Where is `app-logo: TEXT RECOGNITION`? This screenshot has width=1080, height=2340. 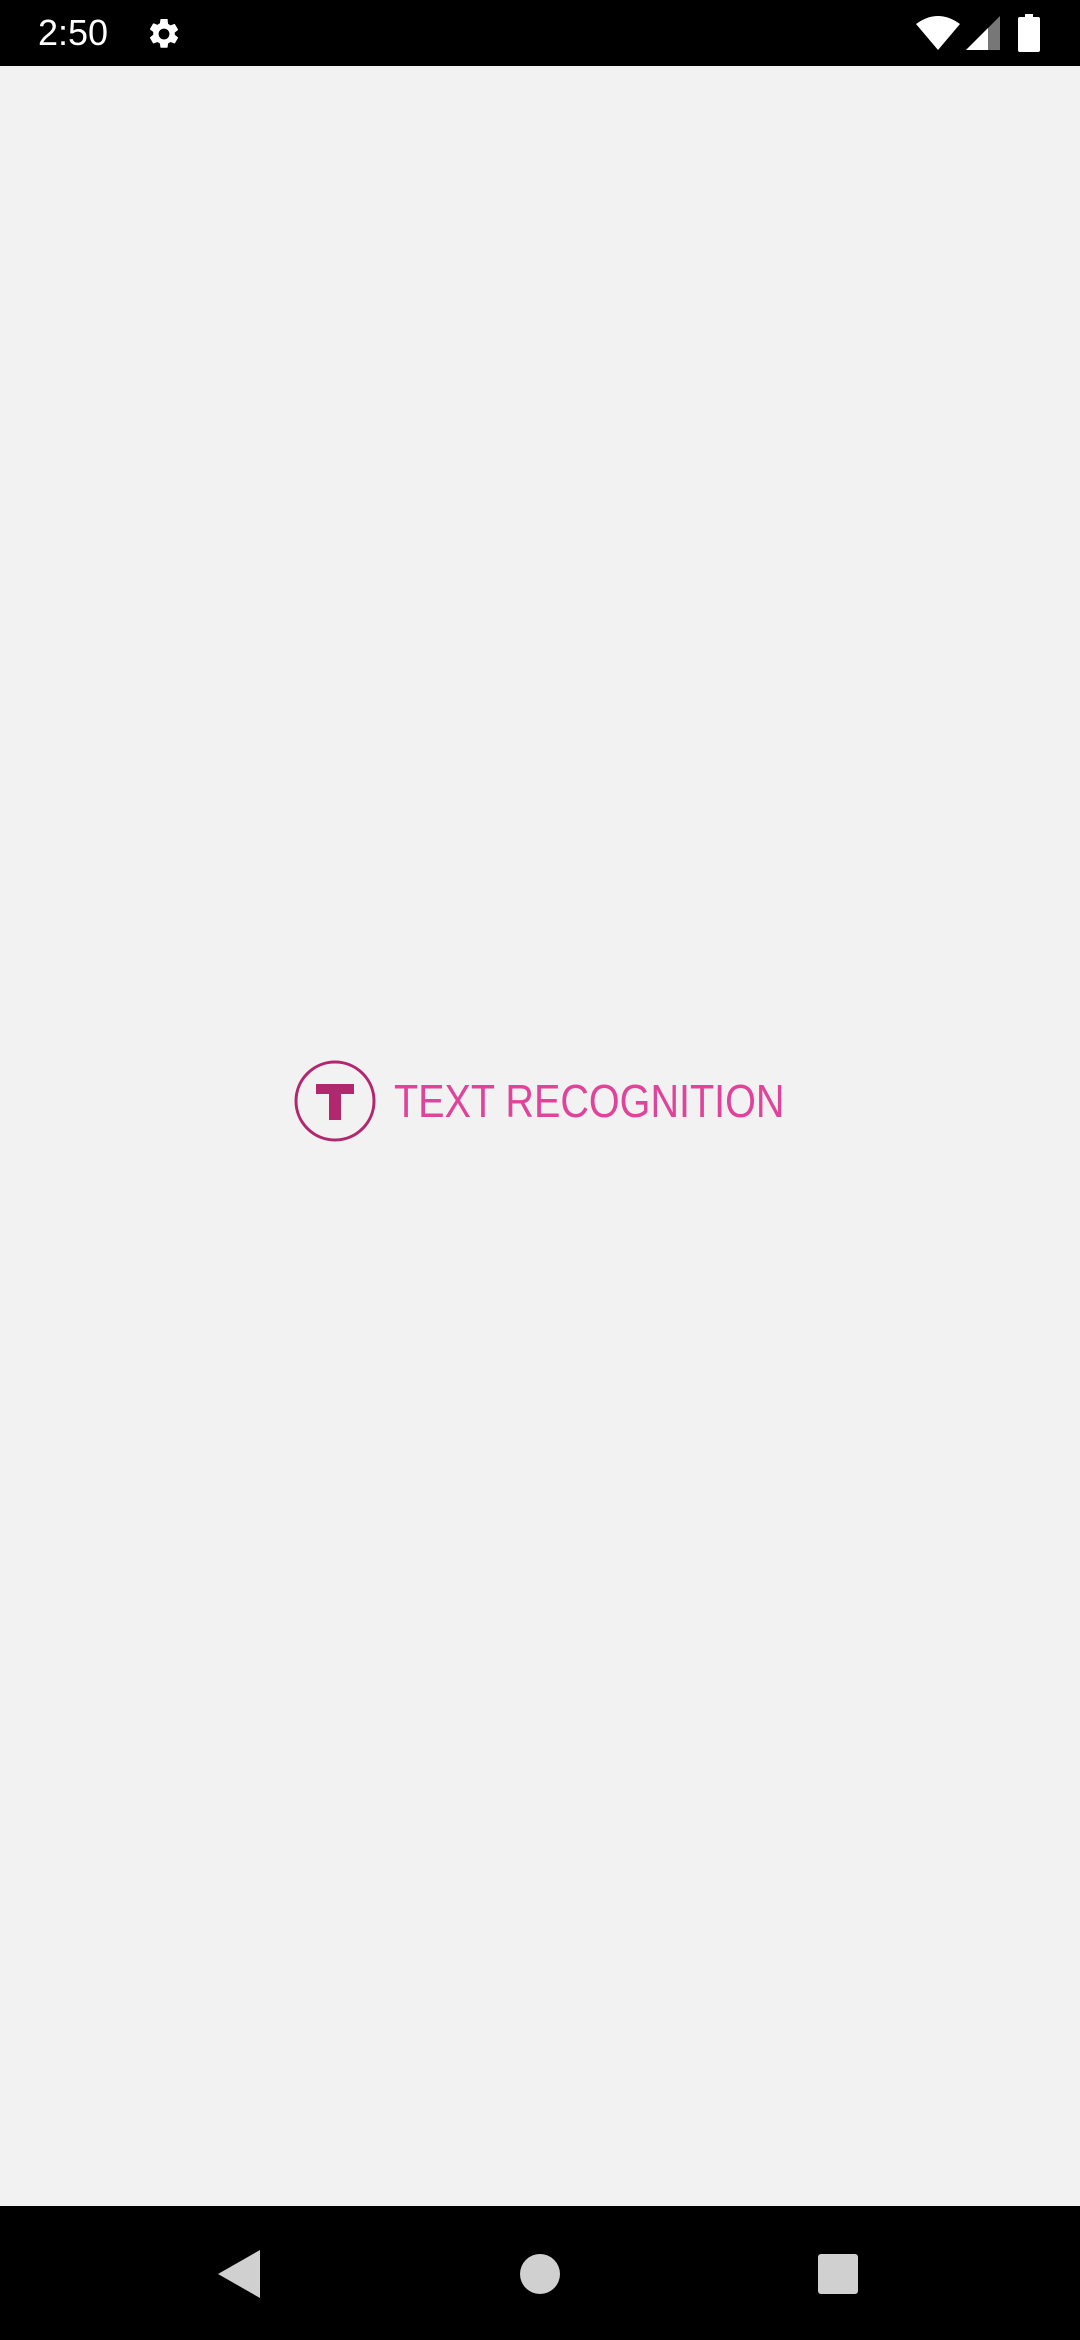 app-logo: TEXT RECOGNITION is located at coordinates (571, 1101).